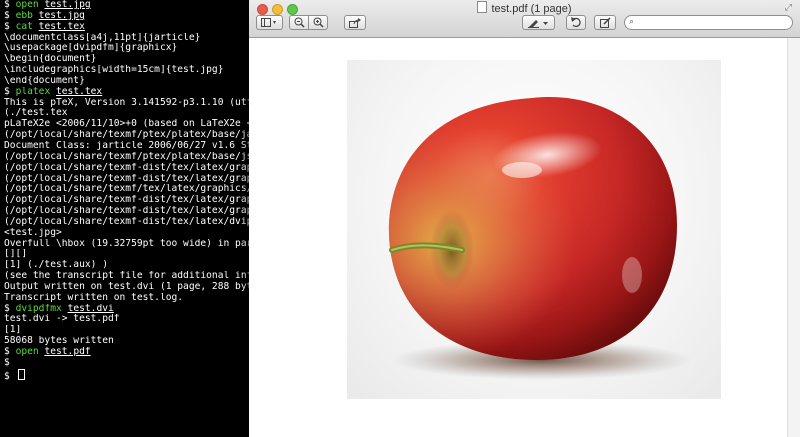 This screenshot has height=437, width=800. Describe the element at coordinates (531, 9) in the screenshot. I see `window-title-text: test.pdf (1 page)` at that location.